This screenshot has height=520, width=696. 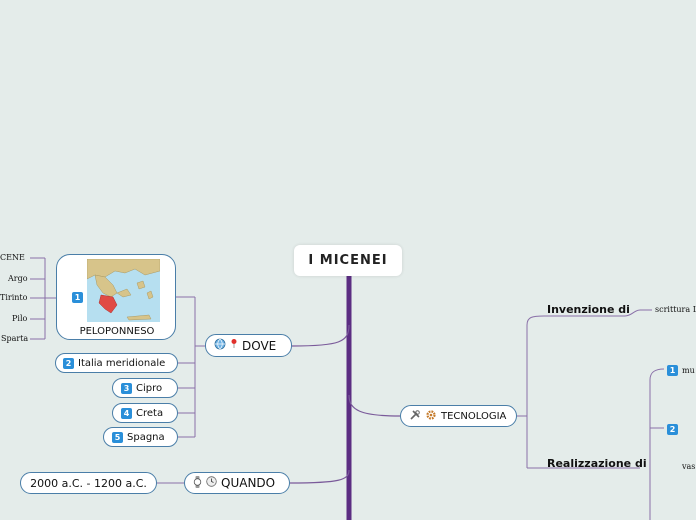 I want to click on topic-tecnologia: TECNOLOGIA, so click(x=458, y=416).